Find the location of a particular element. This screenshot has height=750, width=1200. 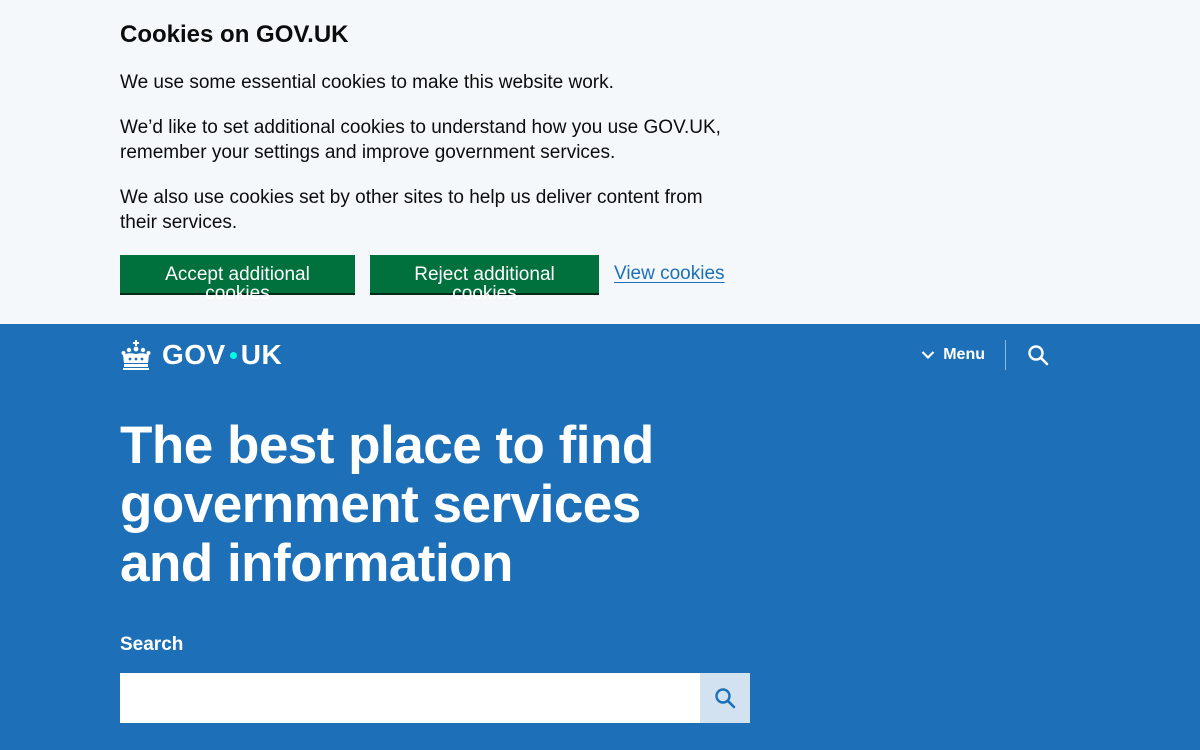

crown-icon is located at coordinates (136, 355).